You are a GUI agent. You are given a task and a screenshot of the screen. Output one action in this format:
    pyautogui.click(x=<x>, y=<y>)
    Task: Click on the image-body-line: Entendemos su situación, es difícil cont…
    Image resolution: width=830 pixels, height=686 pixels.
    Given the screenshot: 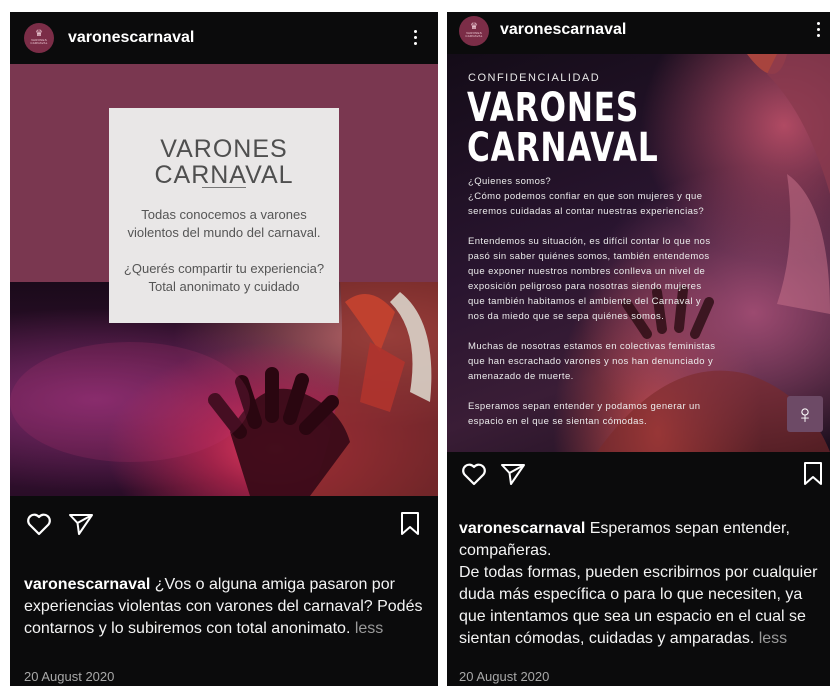 What is the action you would take?
    pyautogui.click(x=589, y=241)
    